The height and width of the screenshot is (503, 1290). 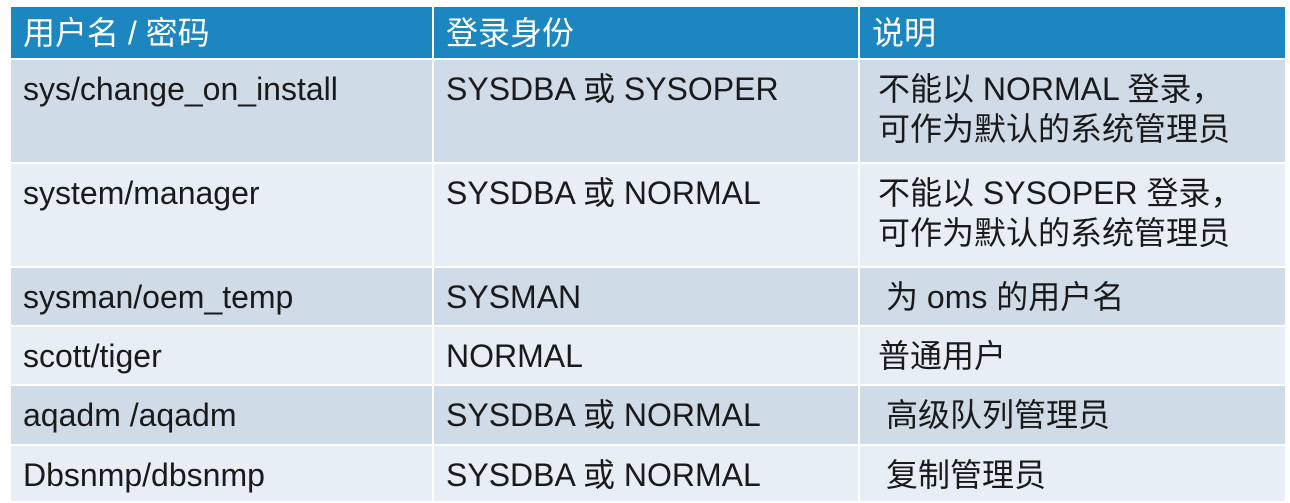 I want to click on header-row: 用户名 / 密码 登录身份 说明, so click(x=648, y=33).